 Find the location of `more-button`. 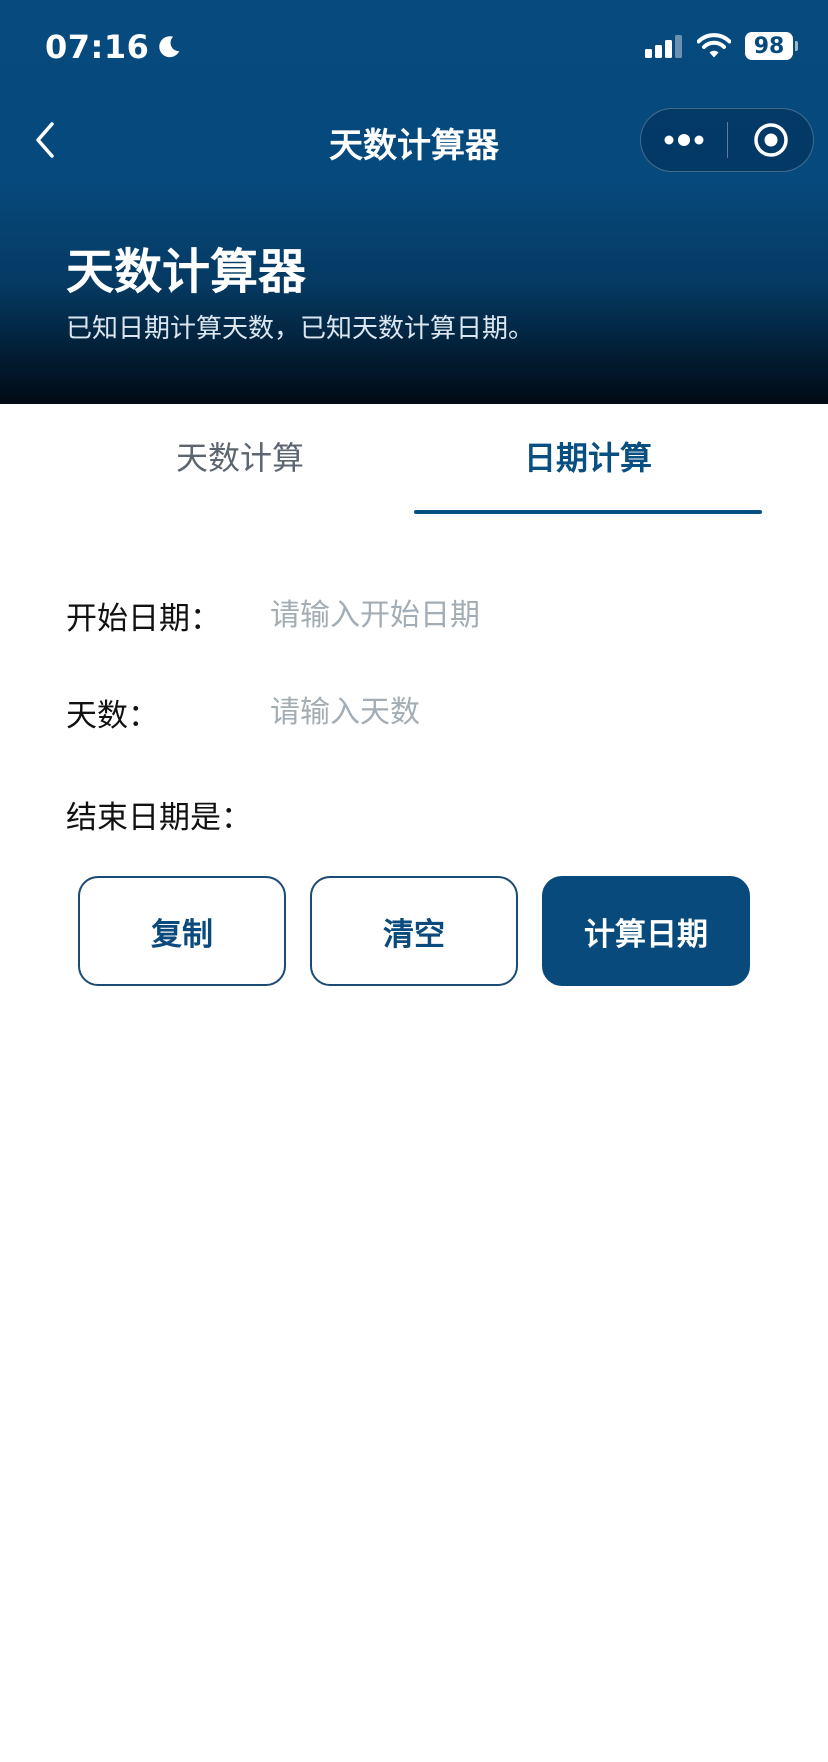

more-button is located at coordinates (684, 140).